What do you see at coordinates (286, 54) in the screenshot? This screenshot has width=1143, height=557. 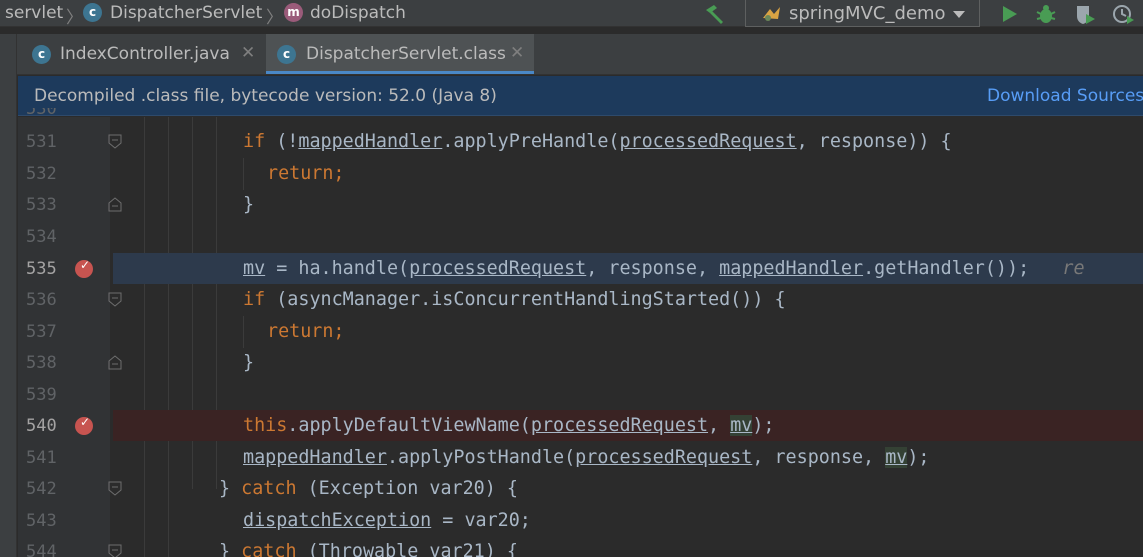 I see `class-c-lock-icon: c` at bounding box center [286, 54].